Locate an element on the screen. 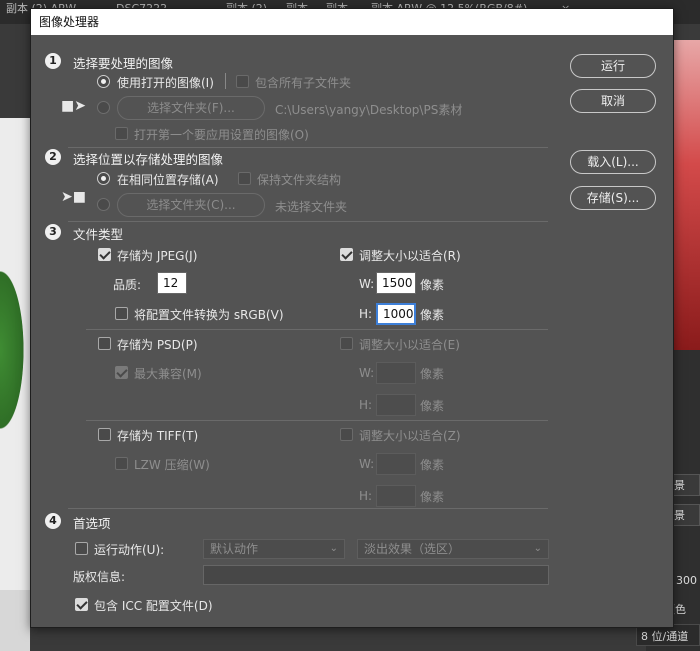  tiff-width-unit: 像素 is located at coordinates (432, 465).